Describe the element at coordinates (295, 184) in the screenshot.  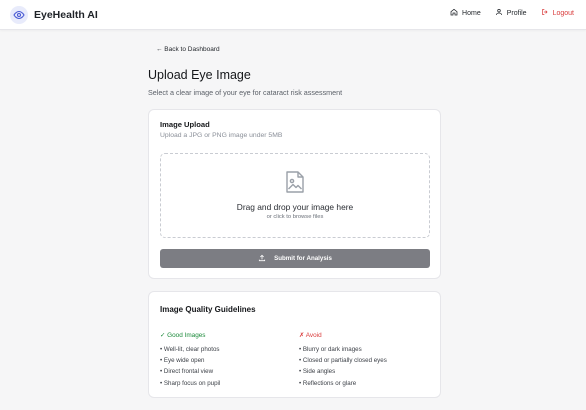
I see `image-file-icon` at that location.